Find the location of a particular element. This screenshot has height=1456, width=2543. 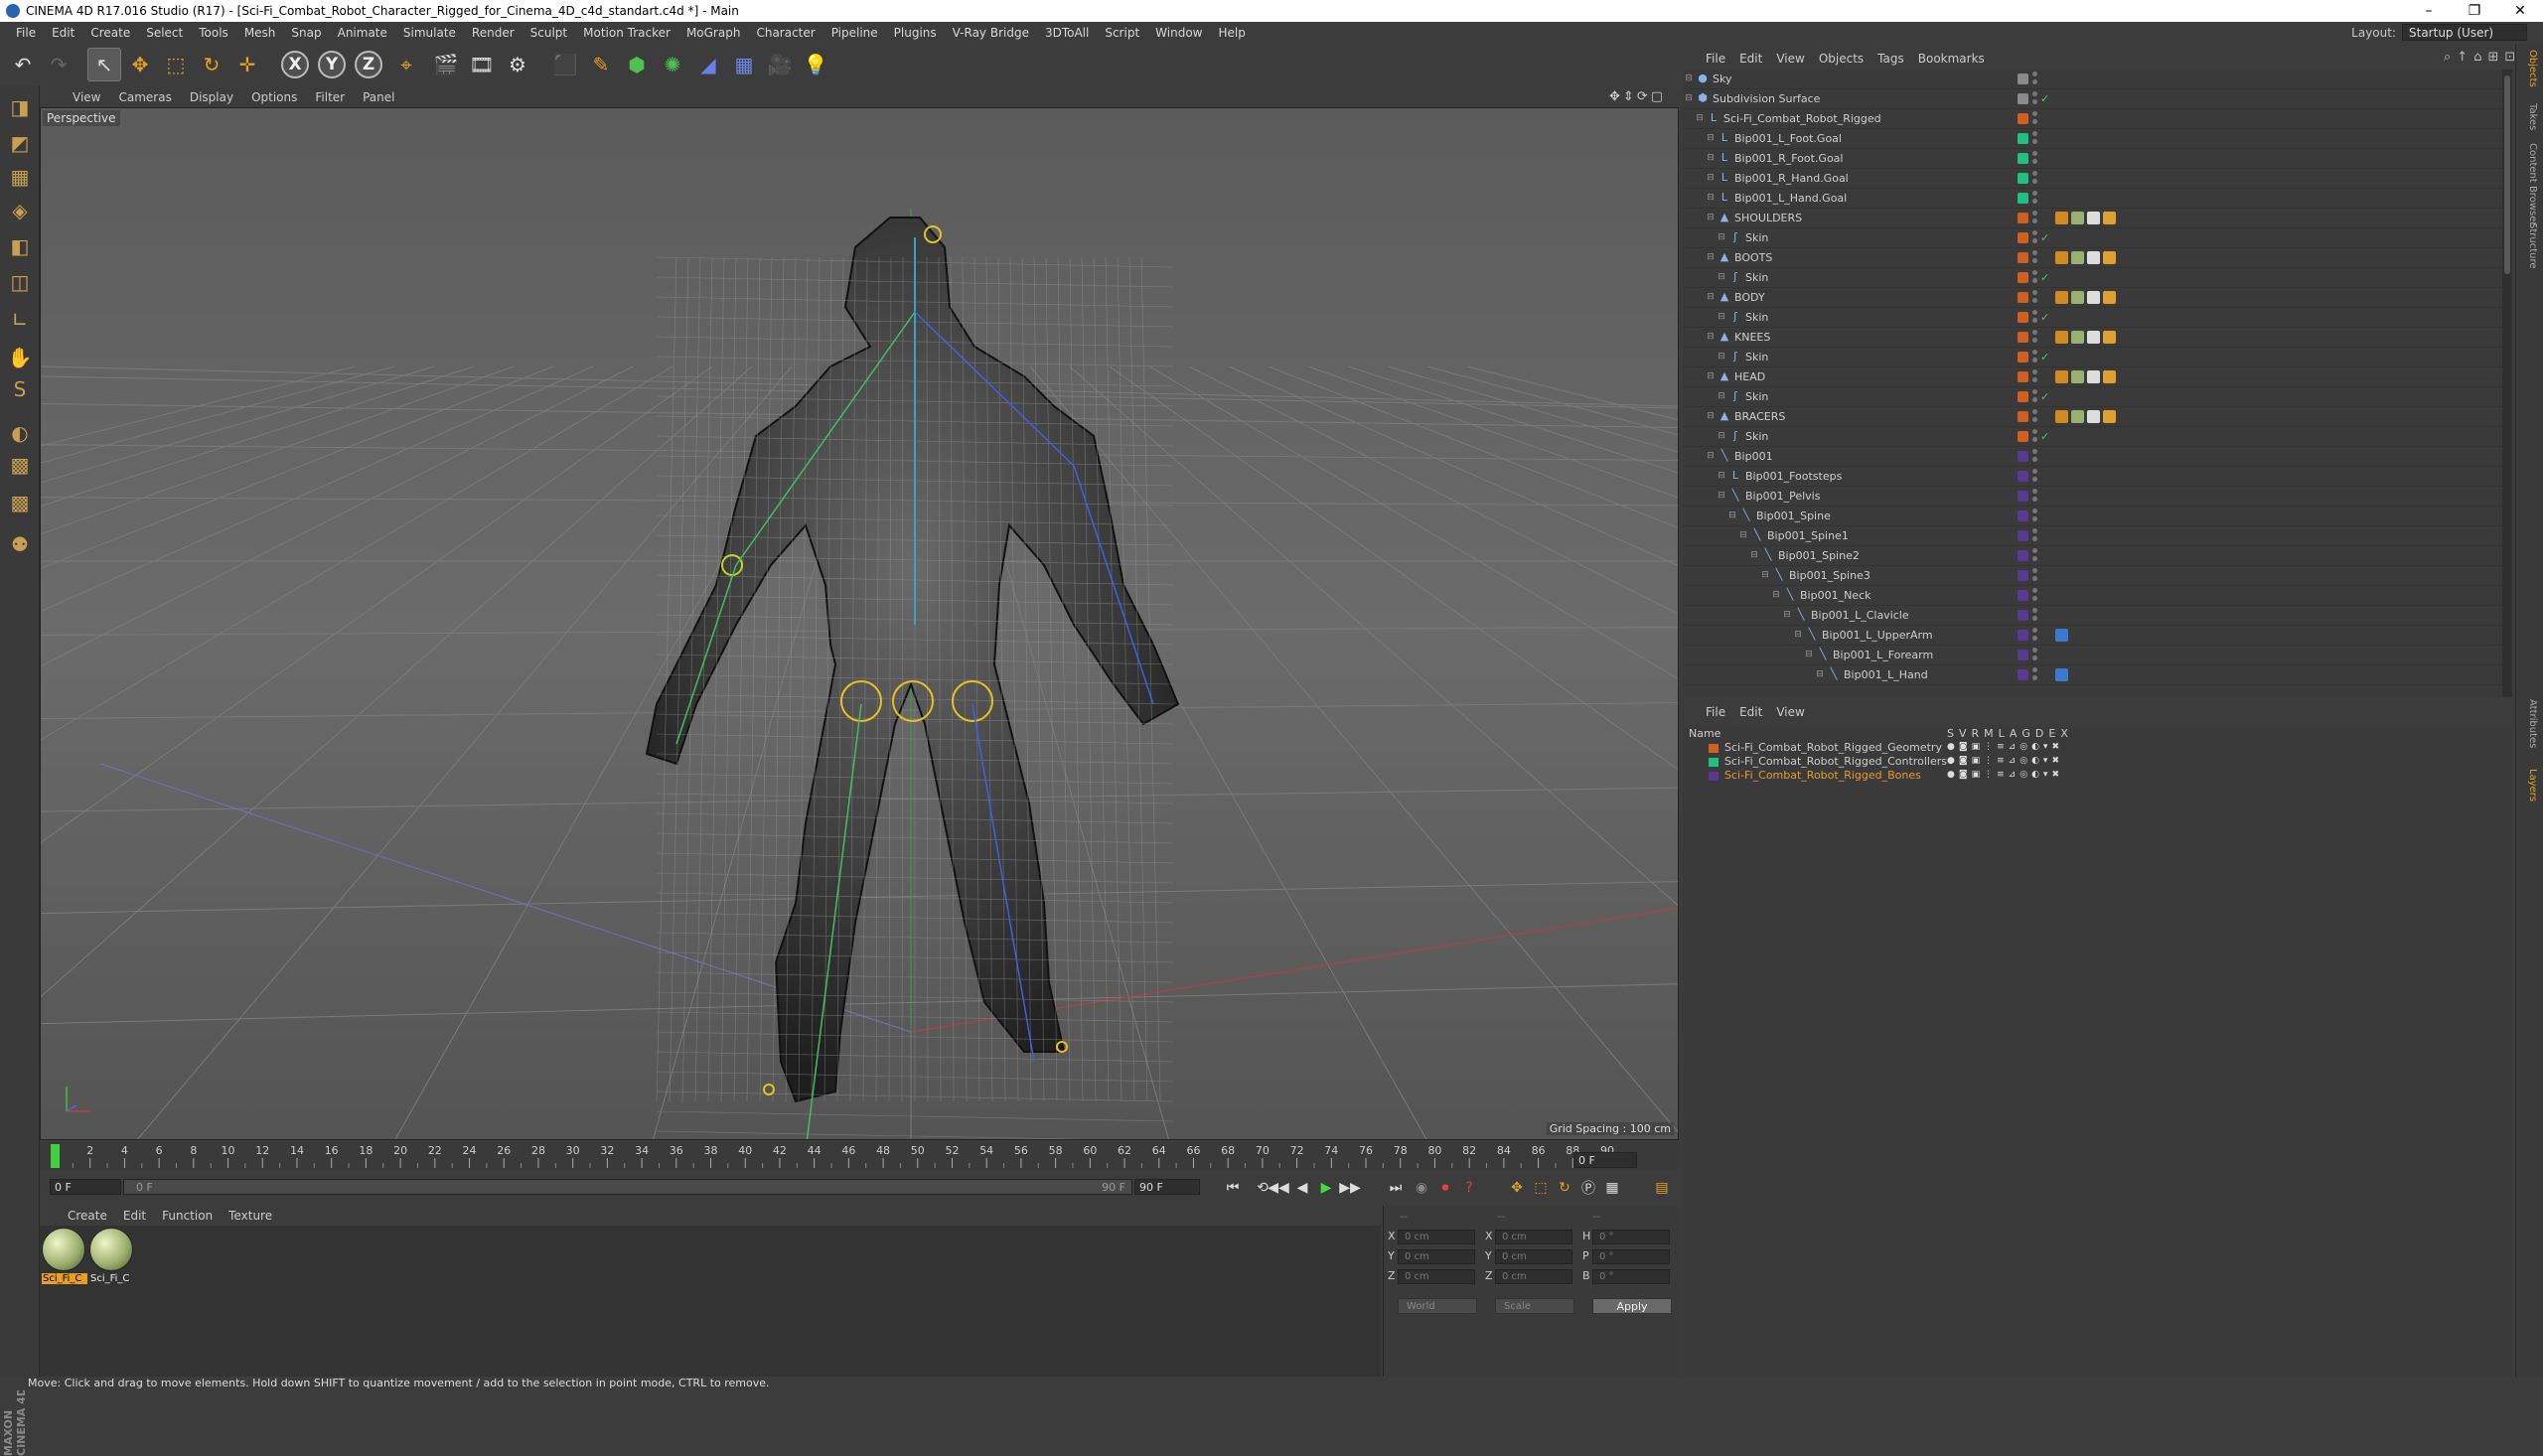

layer-flag-icon: ⊿ is located at coordinates (2013, 761).